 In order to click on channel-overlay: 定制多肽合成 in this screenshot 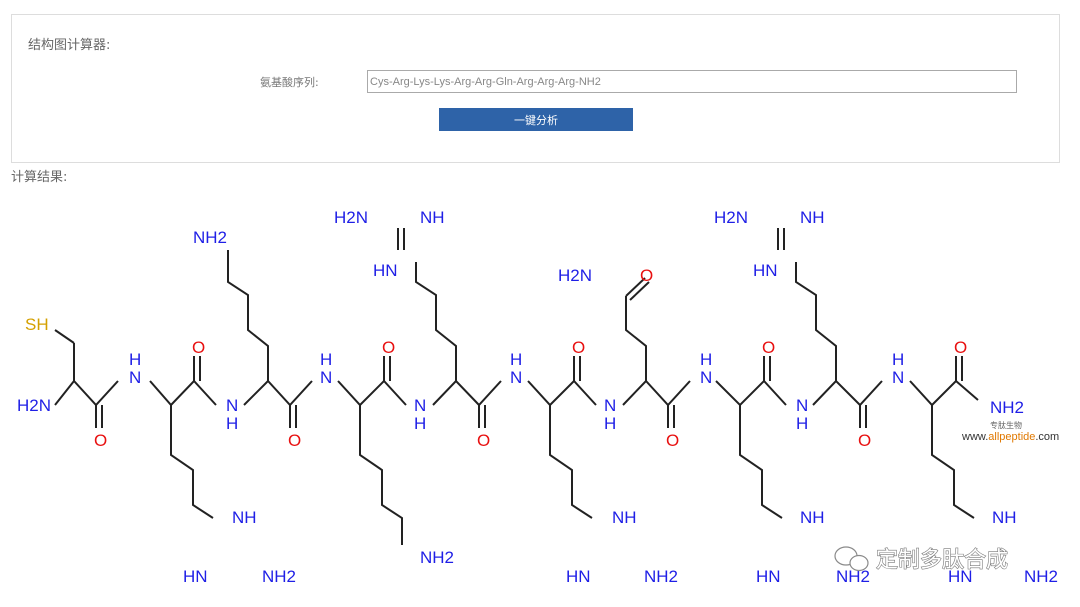, I will do `click(921, 560)`.